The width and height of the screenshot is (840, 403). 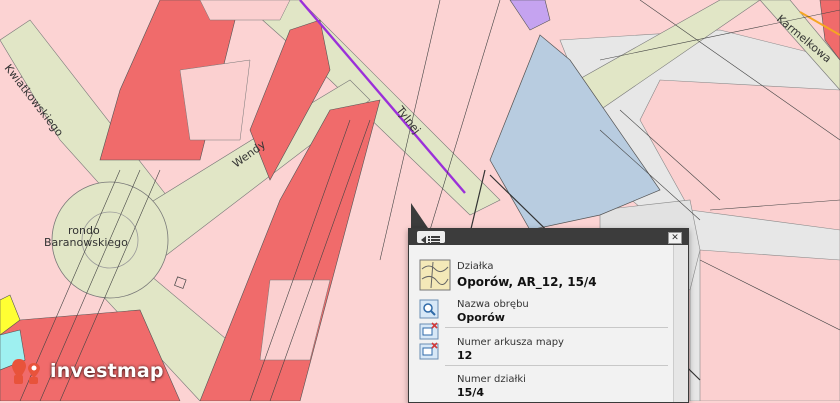 What do you see at coordinates (543, 386) in the screenshot?
I see `field-numer-dzialki: Numer działki 15/4` at bounding box center [543, 386].